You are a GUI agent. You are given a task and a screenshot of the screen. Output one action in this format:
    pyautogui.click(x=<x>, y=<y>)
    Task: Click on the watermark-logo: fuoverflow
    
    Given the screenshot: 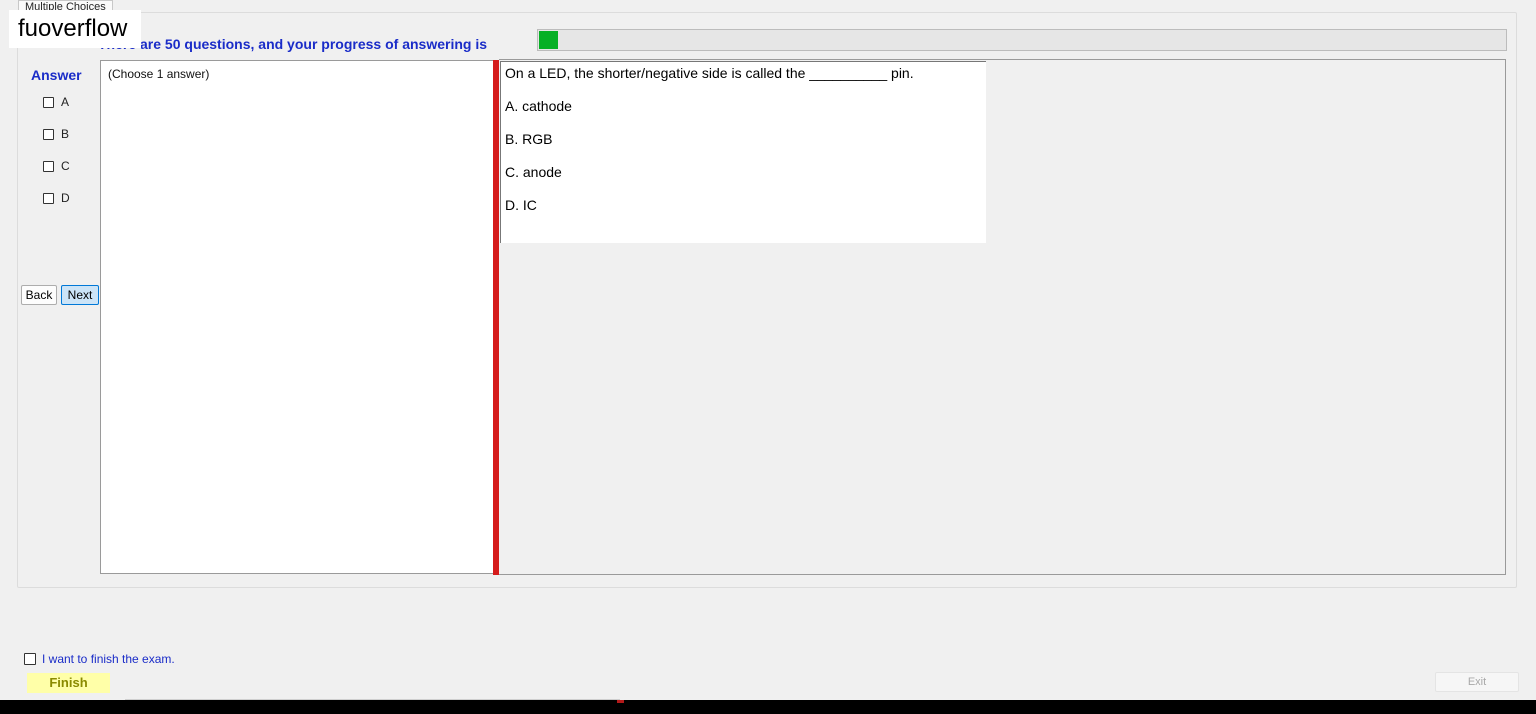 What is the action you would take?
    pyautogui.click(x=75, y=29)
    